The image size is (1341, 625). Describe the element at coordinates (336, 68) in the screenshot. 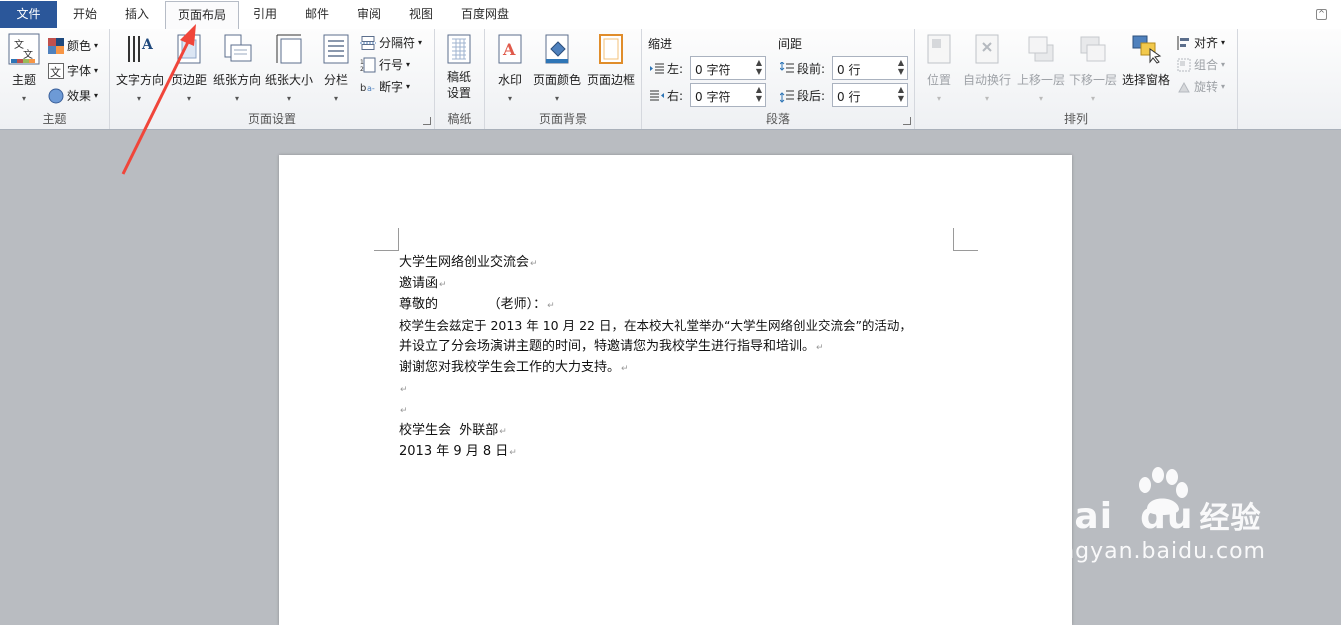

I see `columns-button: 分栏 ▾` at that location.